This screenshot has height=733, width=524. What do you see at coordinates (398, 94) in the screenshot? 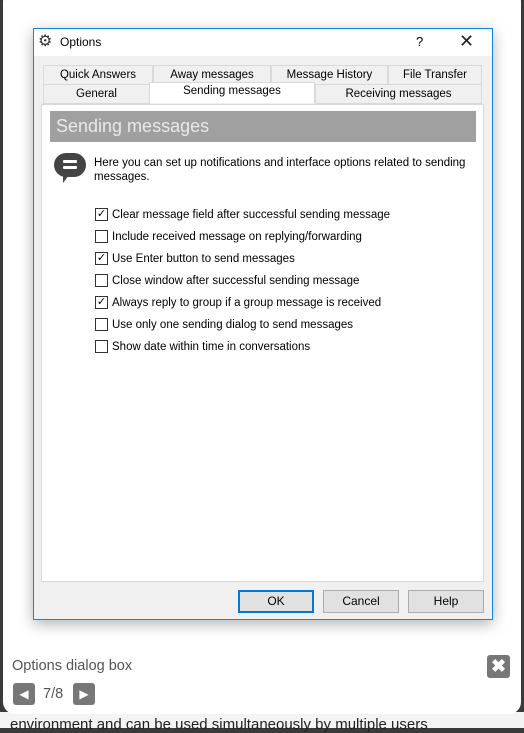
I see `tab-receiving-messages: Receiving messages` at bounding box center [398, 94].